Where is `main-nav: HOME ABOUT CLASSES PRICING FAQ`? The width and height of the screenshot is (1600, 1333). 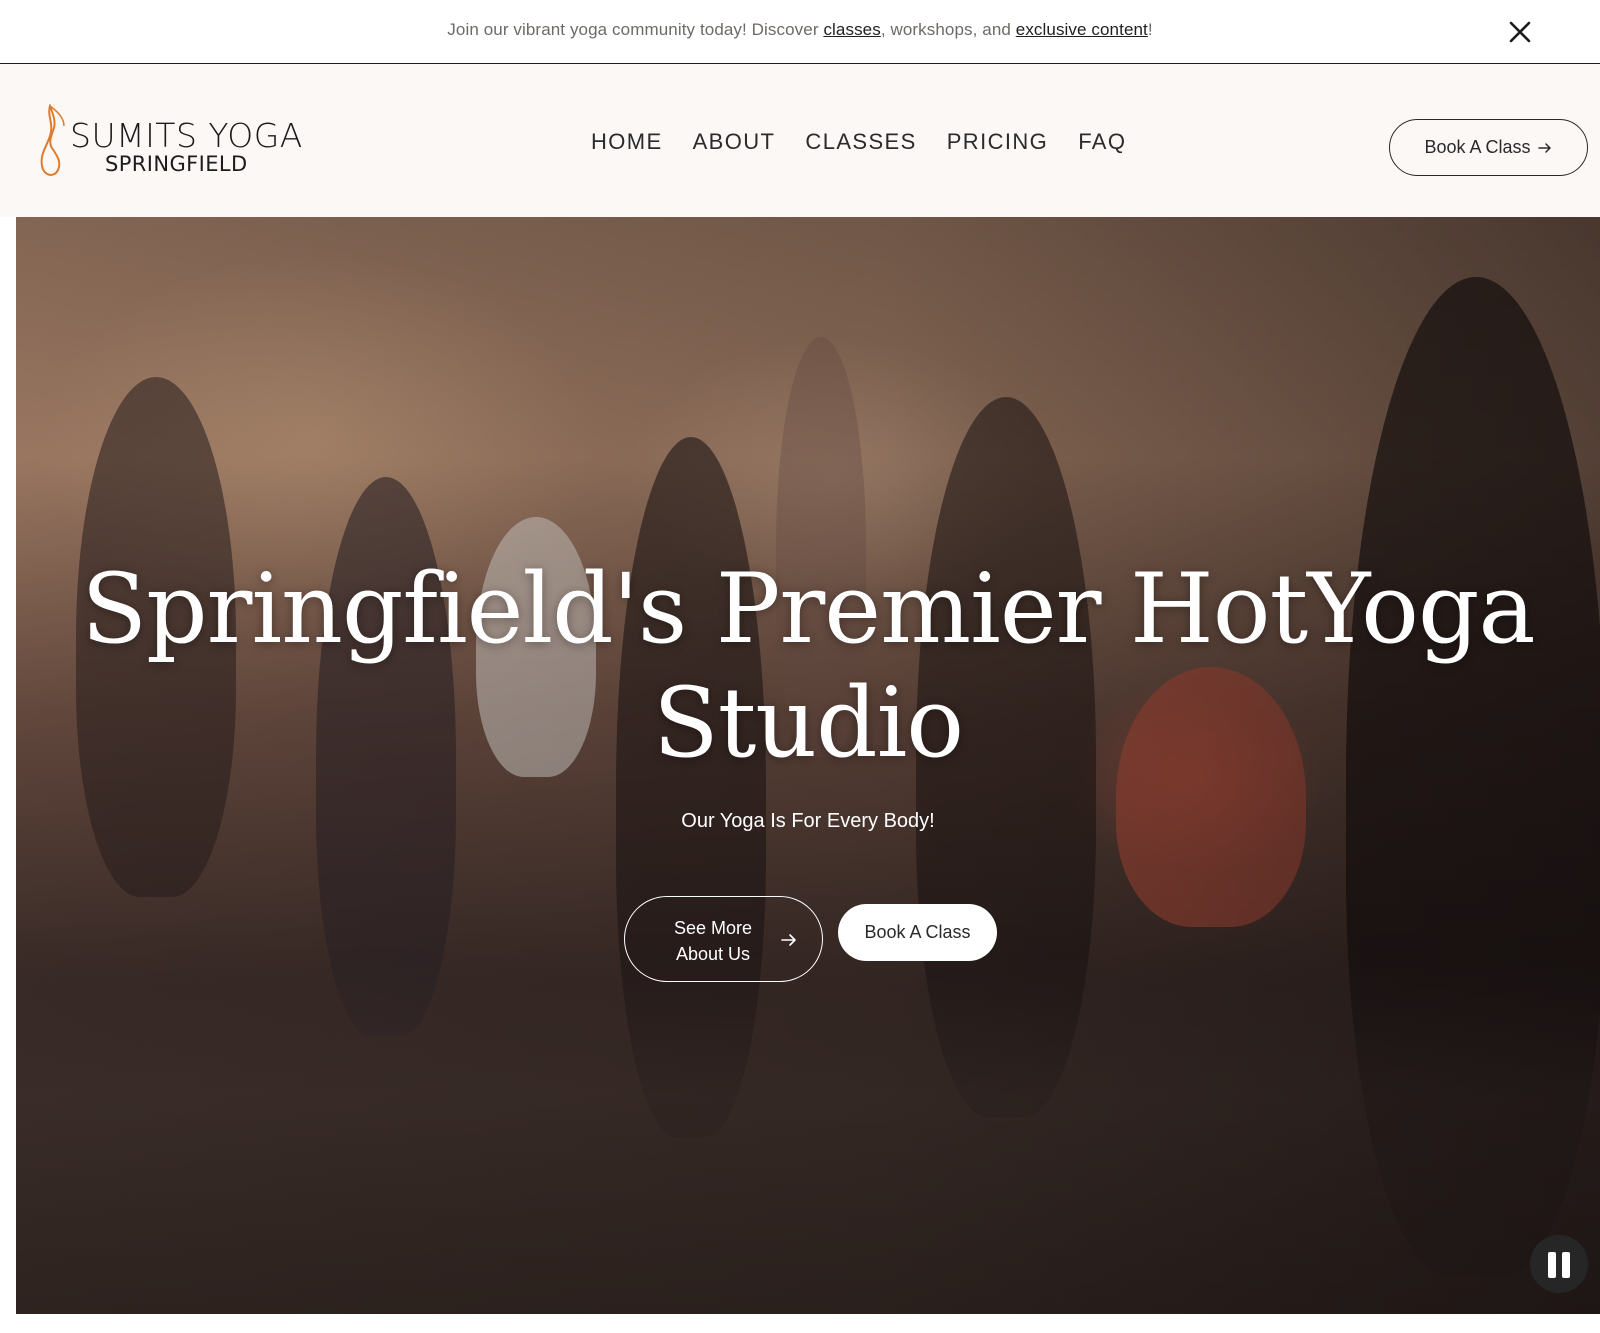 main-nav: HOME ABOUT CLASSES PRICING FAQ is located at coordinates (858, 142).